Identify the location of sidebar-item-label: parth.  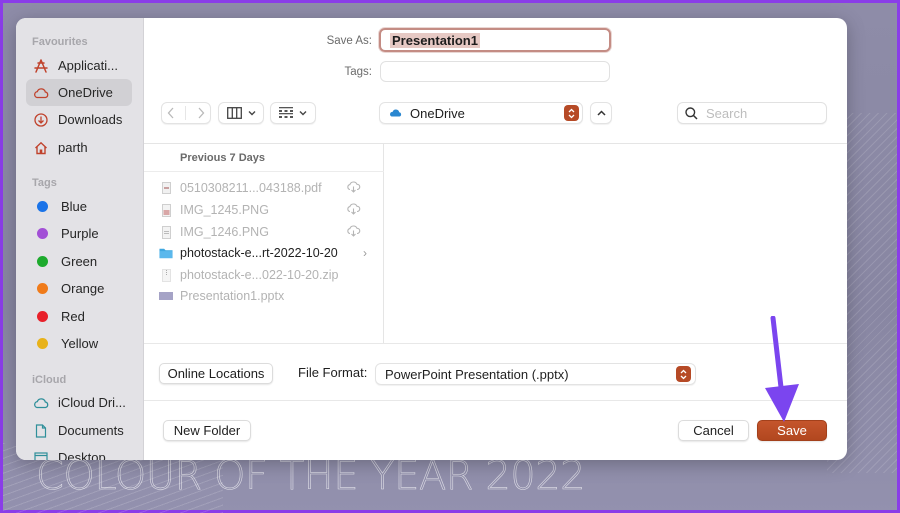
(73, 147).